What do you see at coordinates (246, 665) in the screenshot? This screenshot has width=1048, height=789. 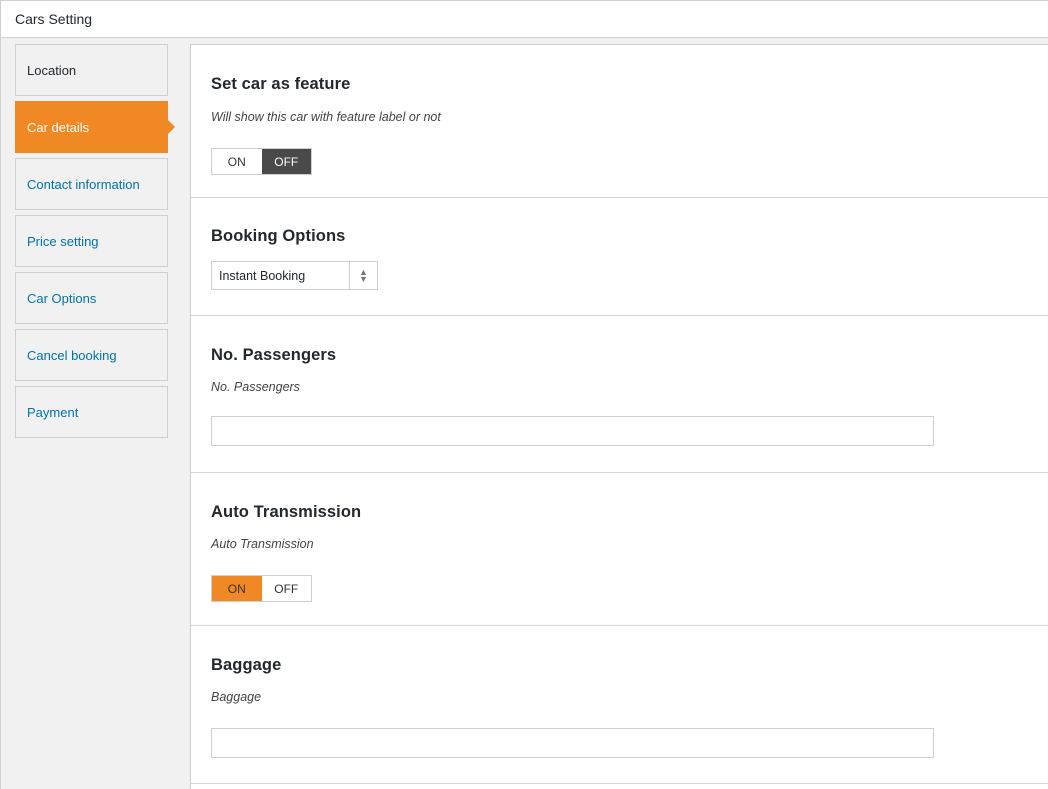 I see `baggage-title: Baggage` at bounding box center [246, 665].